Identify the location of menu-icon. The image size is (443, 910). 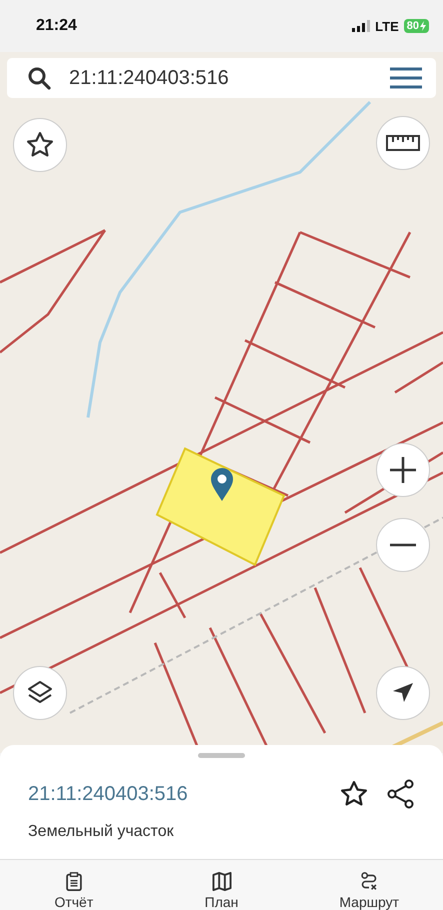
(406, 78).